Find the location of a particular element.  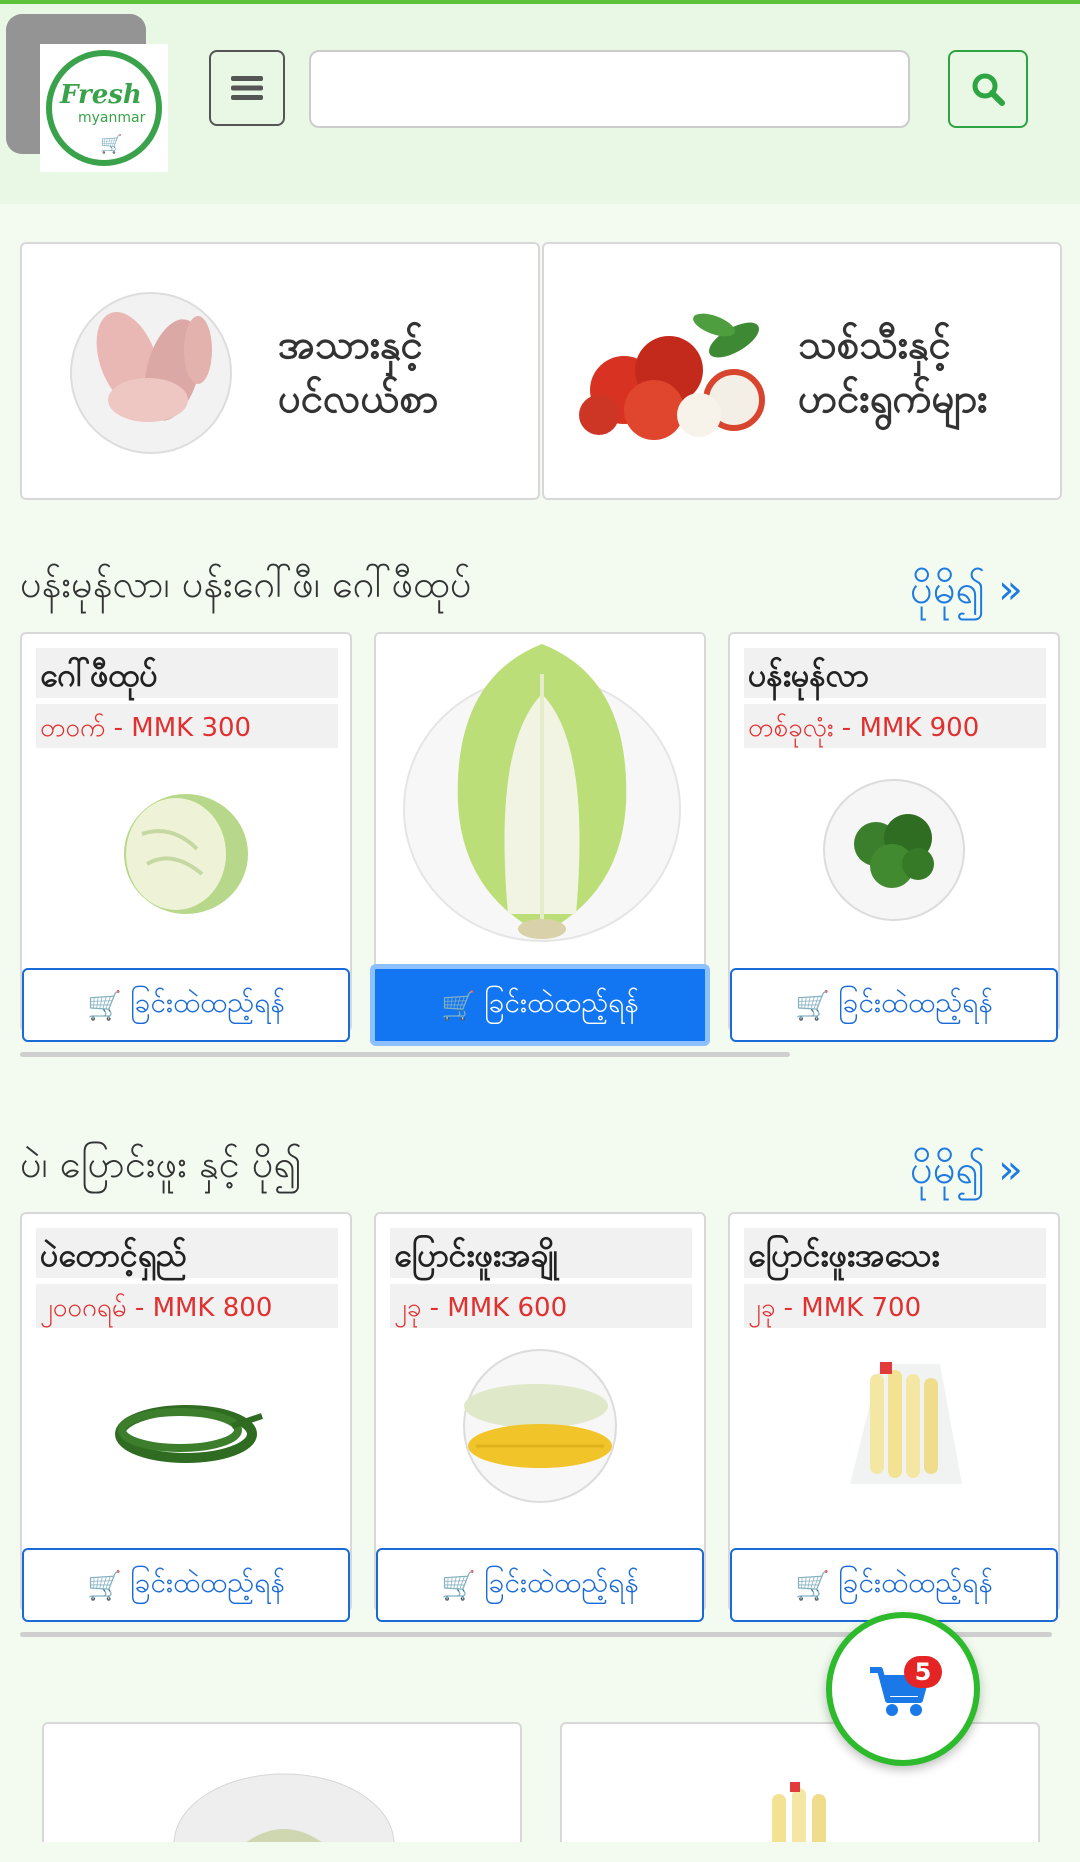

category-label-line2: ပင်လယ်စာ is located at coordinates (358, 399).